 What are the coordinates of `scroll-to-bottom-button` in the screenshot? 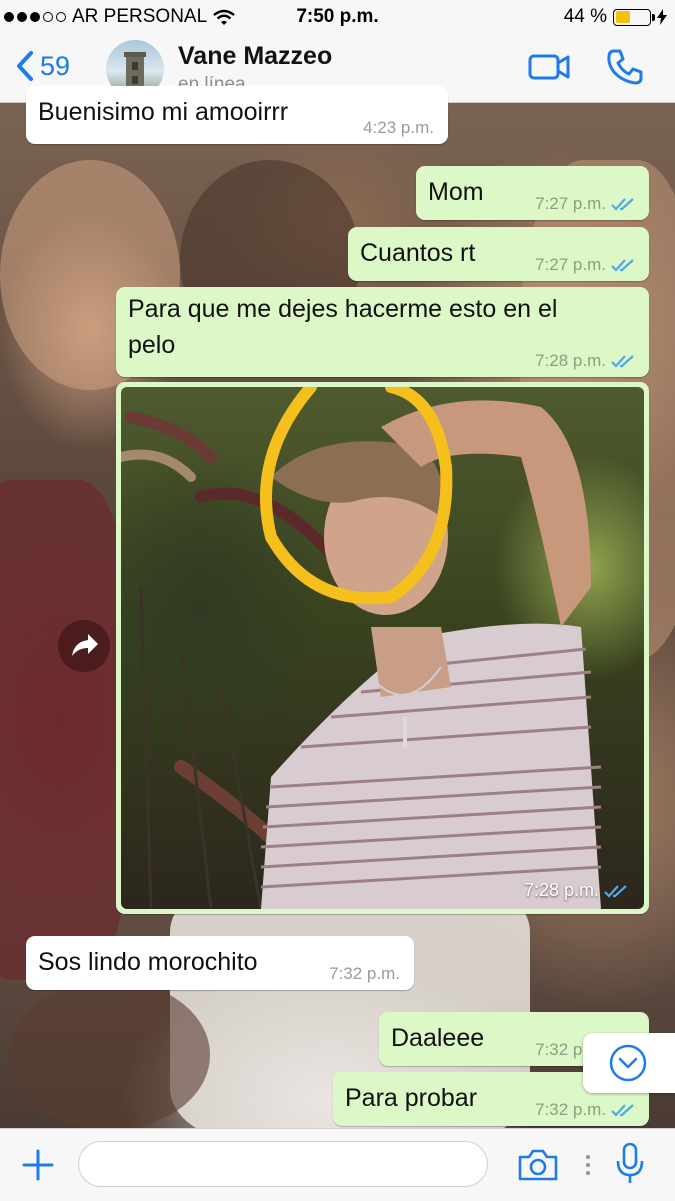 It's located at (629, 1063).